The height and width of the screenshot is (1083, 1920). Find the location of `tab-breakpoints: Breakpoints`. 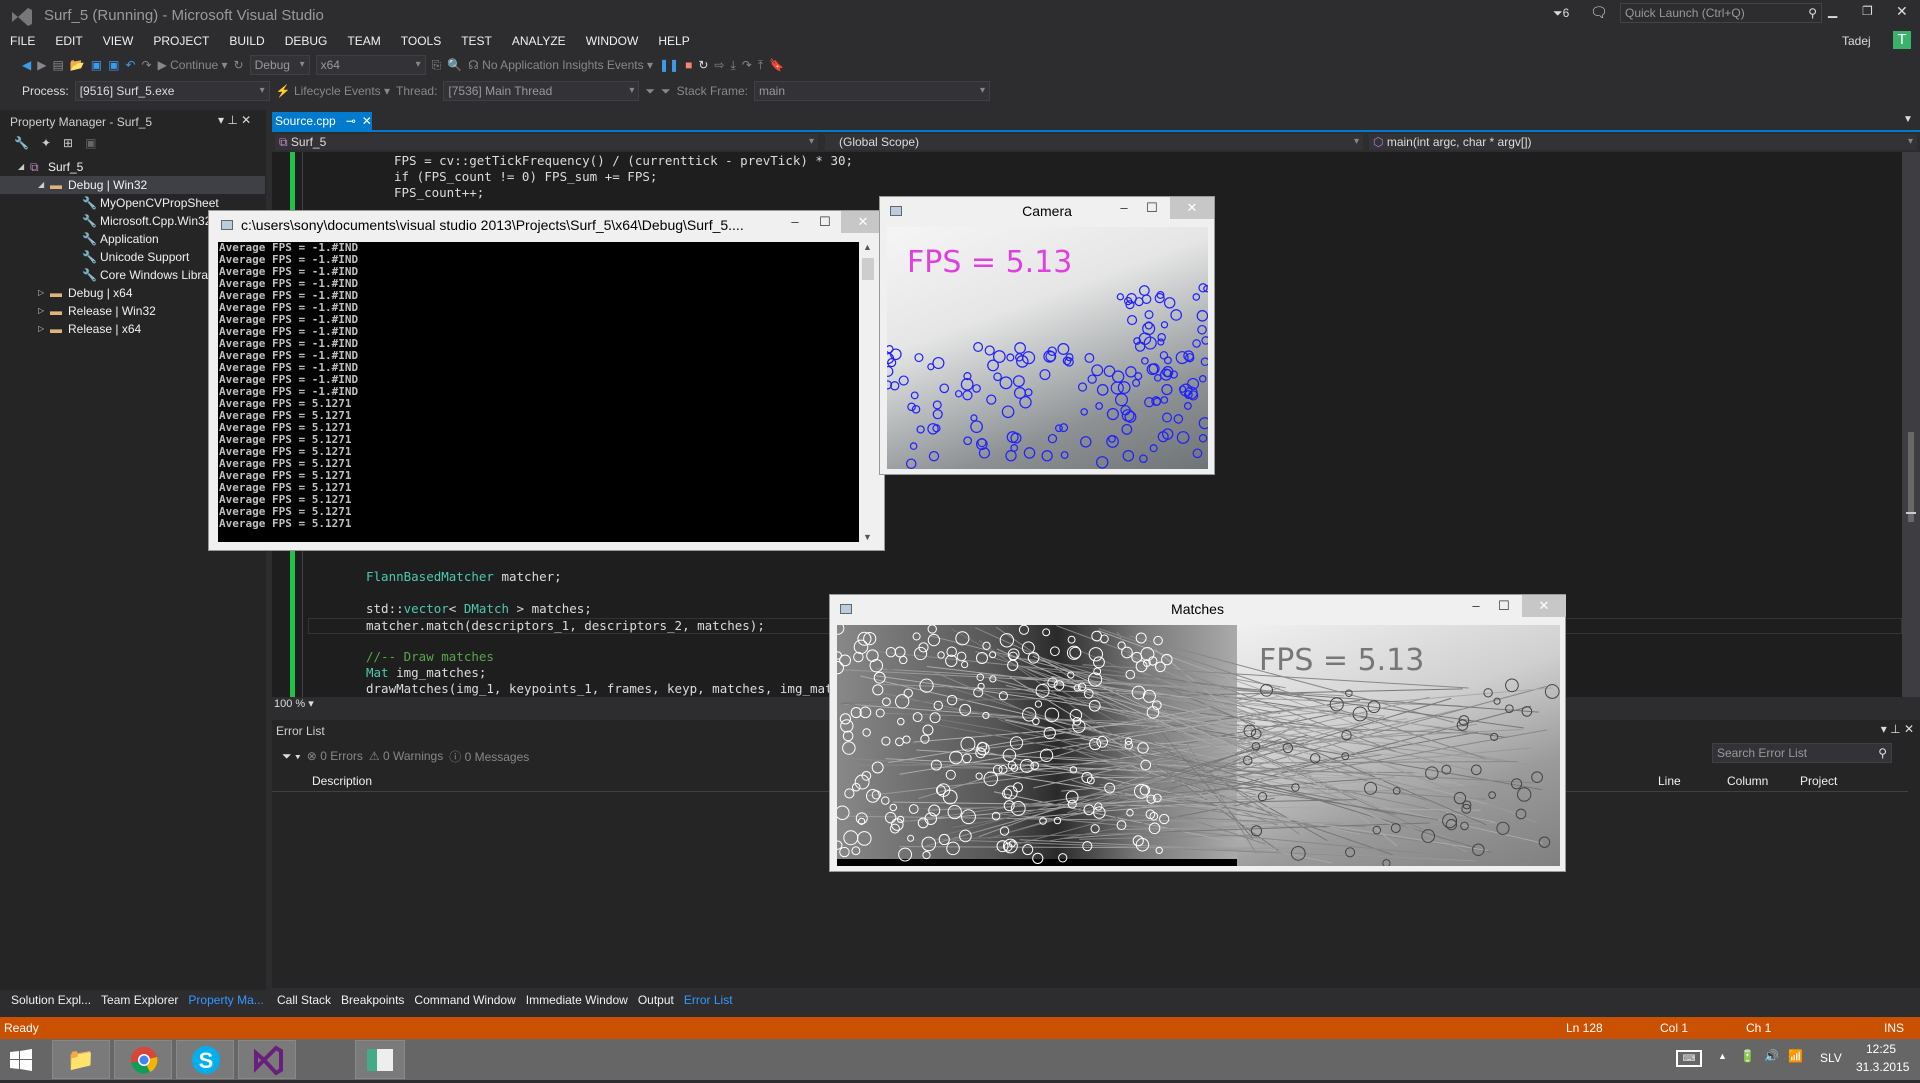

tab-breakpoints: Breakpoints is located at coordinates (372, 1000).